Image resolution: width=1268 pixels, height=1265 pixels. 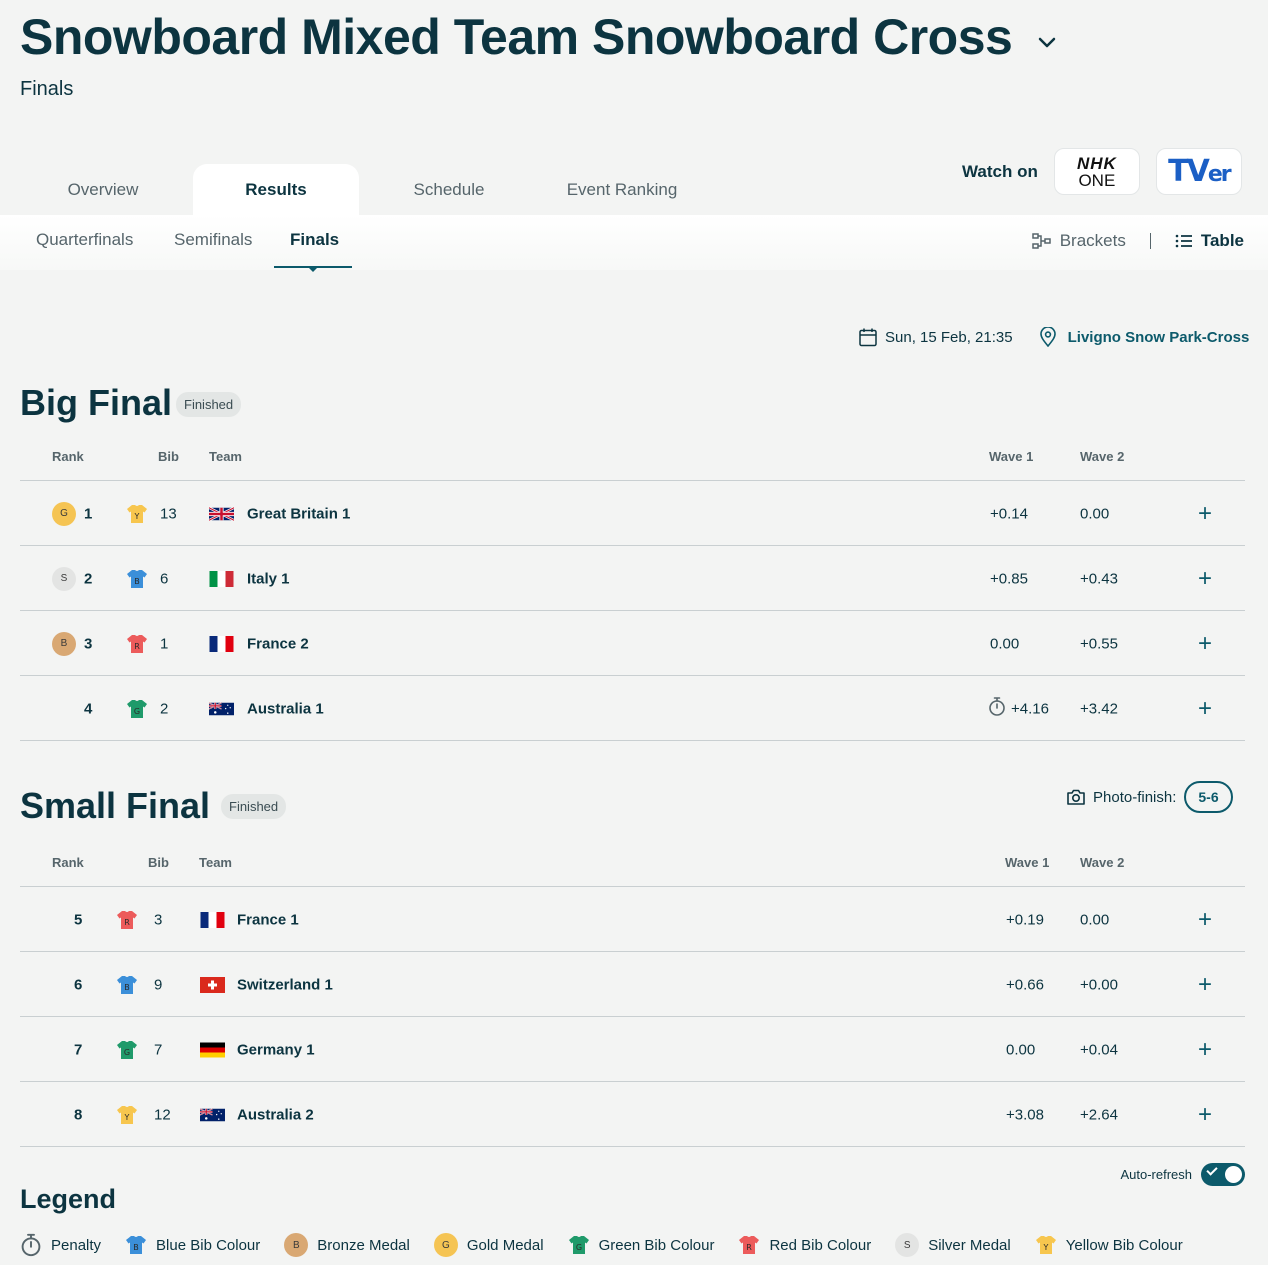 What do you see at coordinates (632, 1146) in the screenshot?
I see `divider` at bounding box center [632, 1146].